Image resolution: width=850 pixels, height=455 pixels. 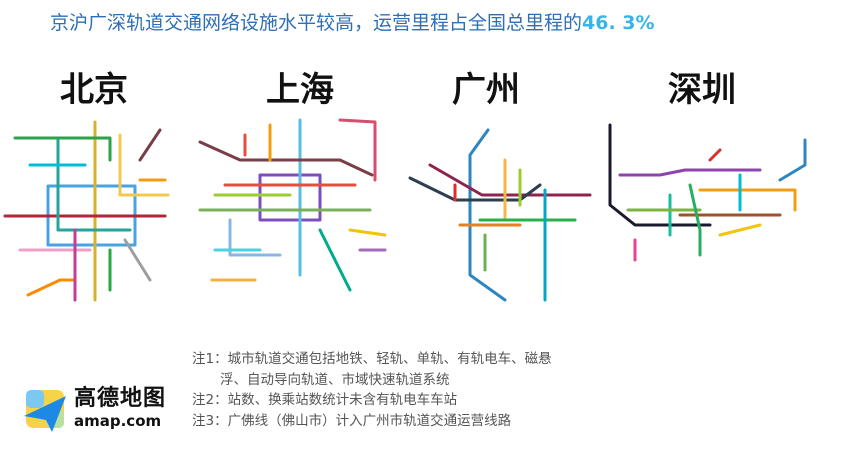 What do you see at coordinates (45, 411) in the screenshot?
I see `amap-map-icon` at bounding box center [45, 411].